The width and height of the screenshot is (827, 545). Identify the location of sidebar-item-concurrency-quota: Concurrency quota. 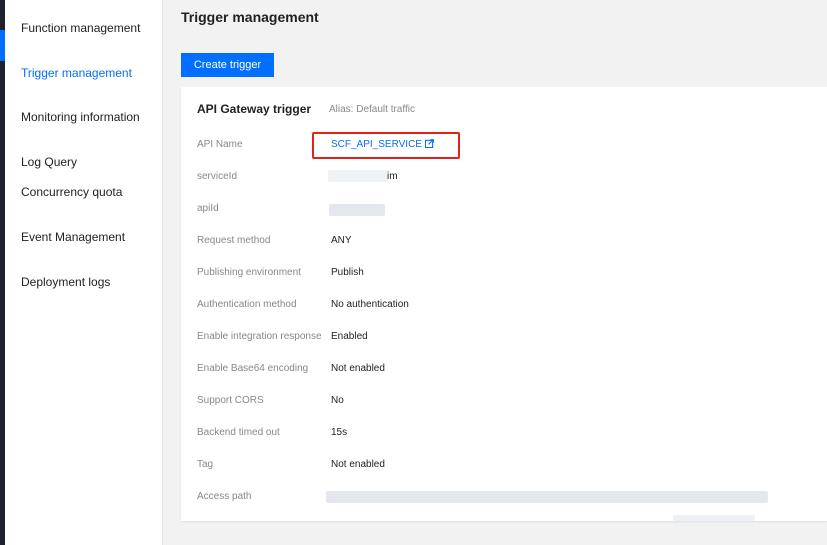
(86, 192).